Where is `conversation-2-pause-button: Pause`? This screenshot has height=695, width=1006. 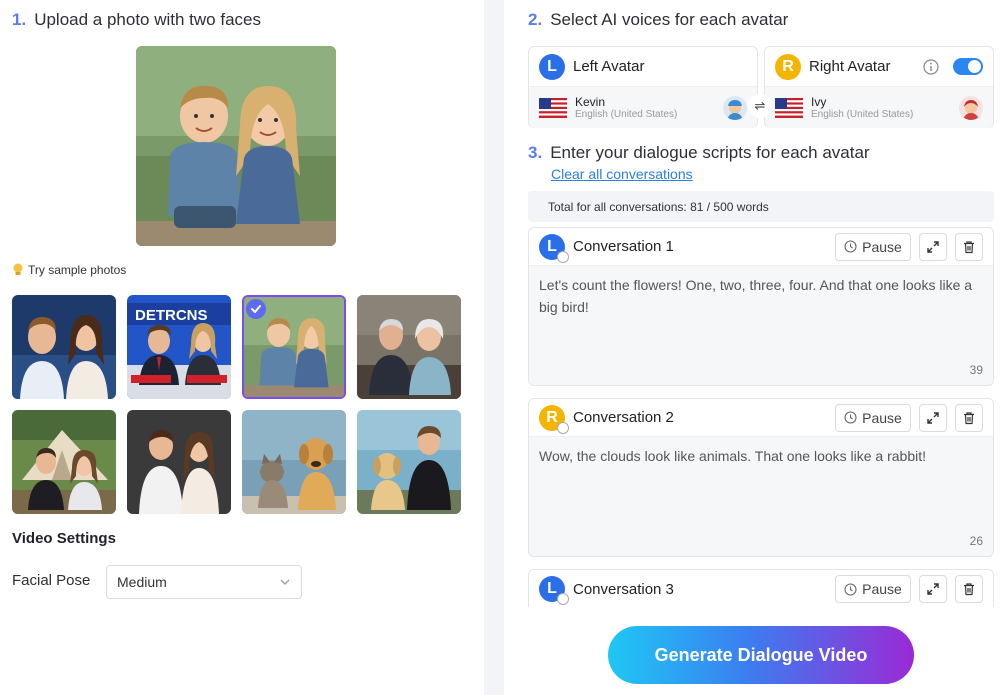 conversation-2-pause-button: Pause is located at coordinates (873, 417).